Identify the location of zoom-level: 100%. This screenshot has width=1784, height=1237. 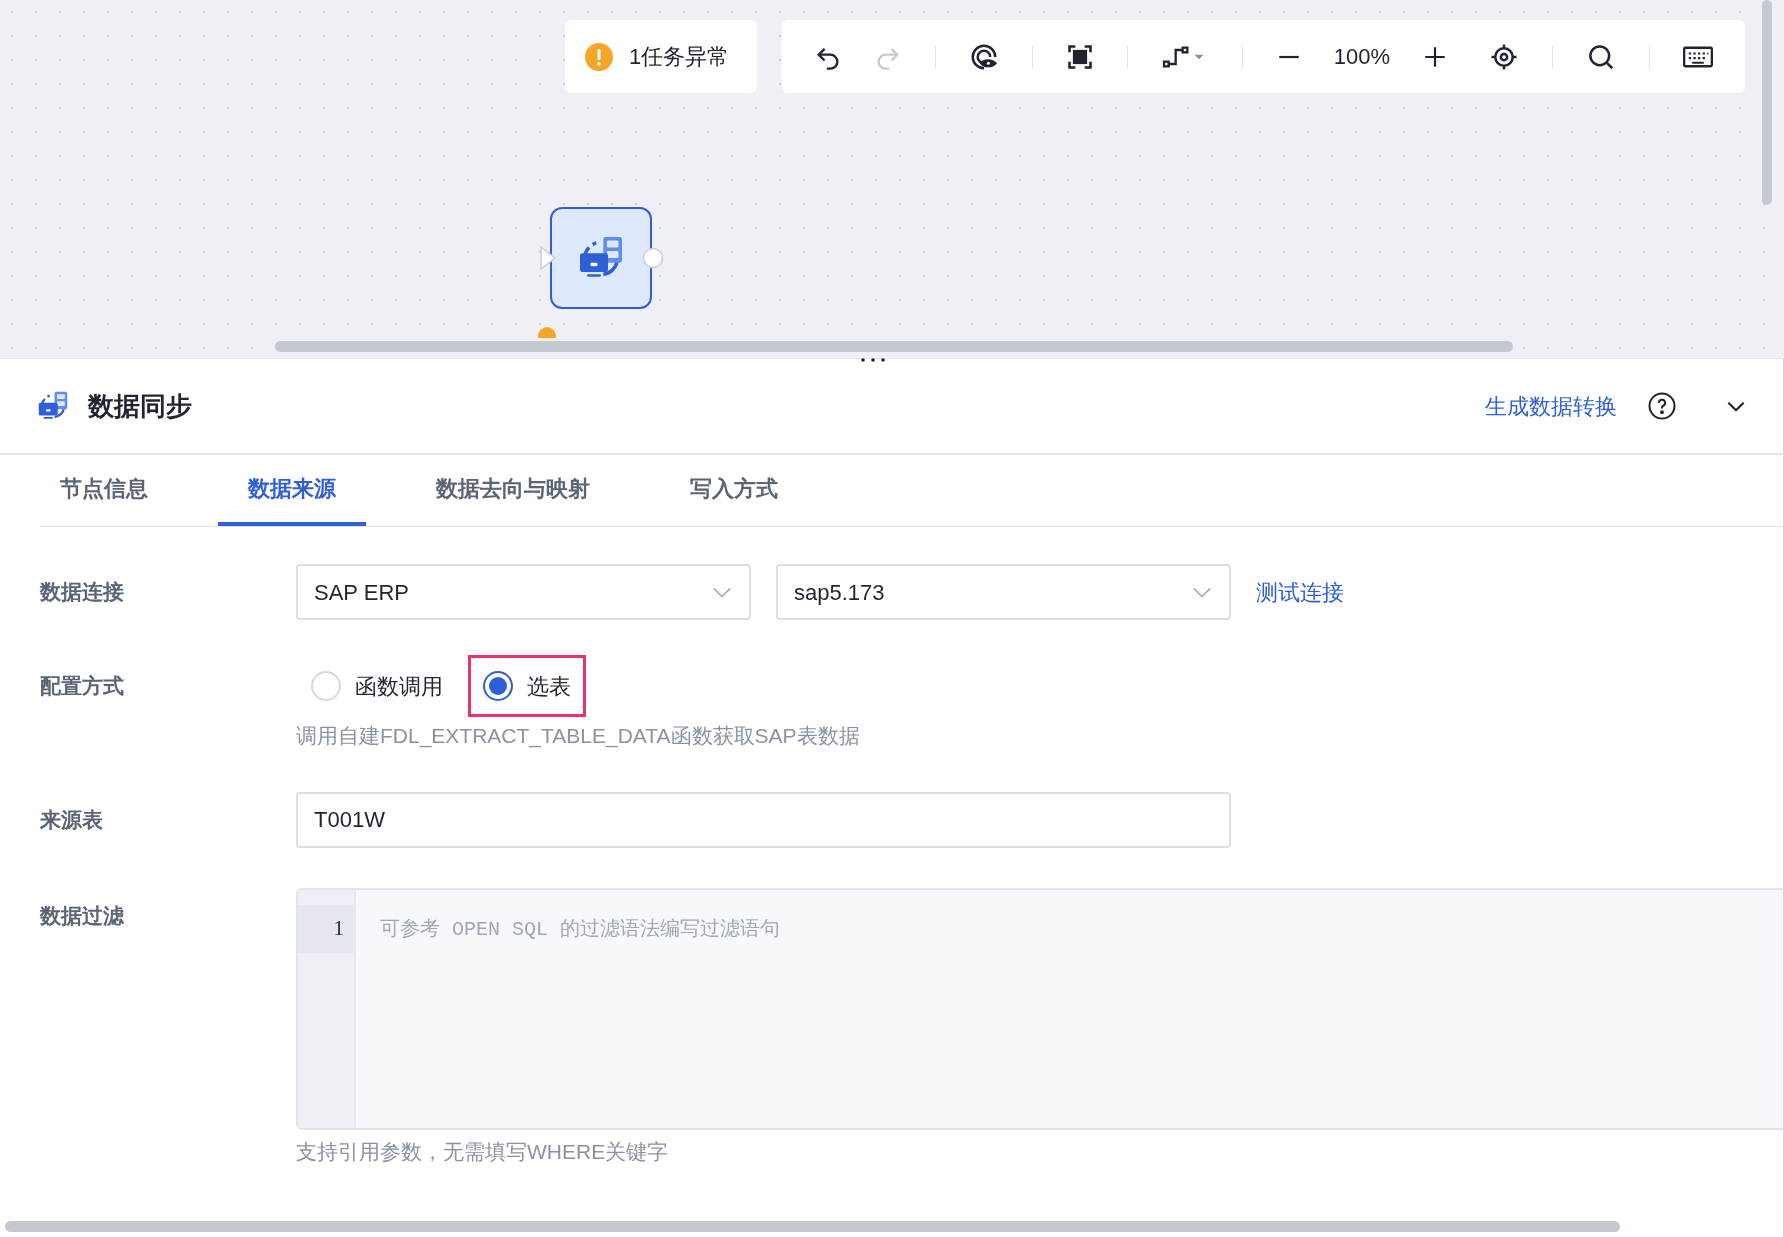
(1362, 57).